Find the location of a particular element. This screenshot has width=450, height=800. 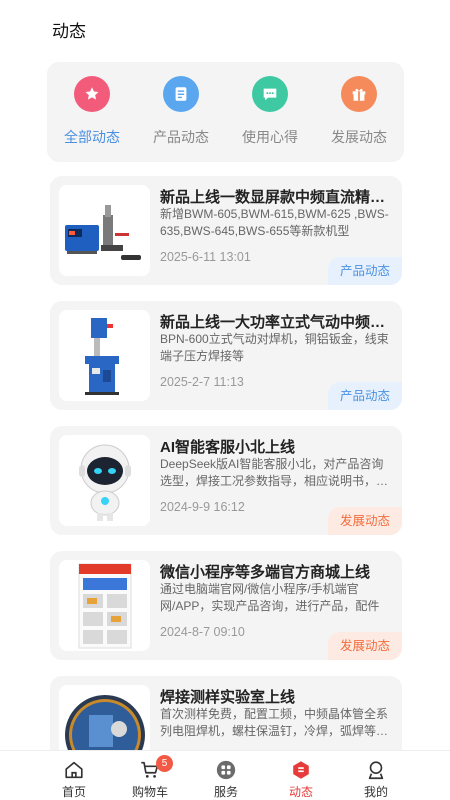

gift-icon is located at coordinates (359, 94).